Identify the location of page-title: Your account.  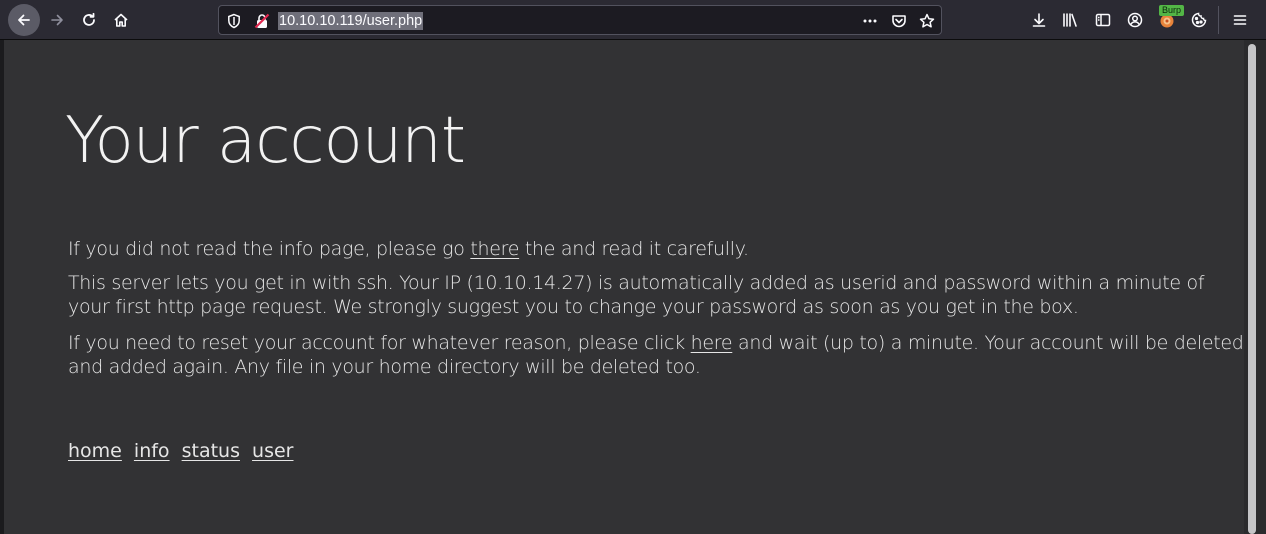
(265, 141).